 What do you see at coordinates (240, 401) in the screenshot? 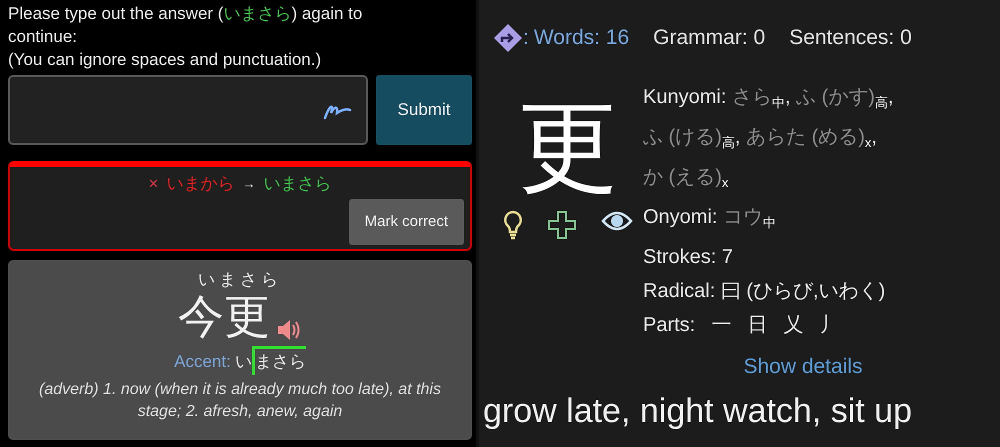
I see `definition-text: (adverb) 1. now (when it is already much too late), at this stage; 2. afresh, anew, again` at bounding box center [240, 401].